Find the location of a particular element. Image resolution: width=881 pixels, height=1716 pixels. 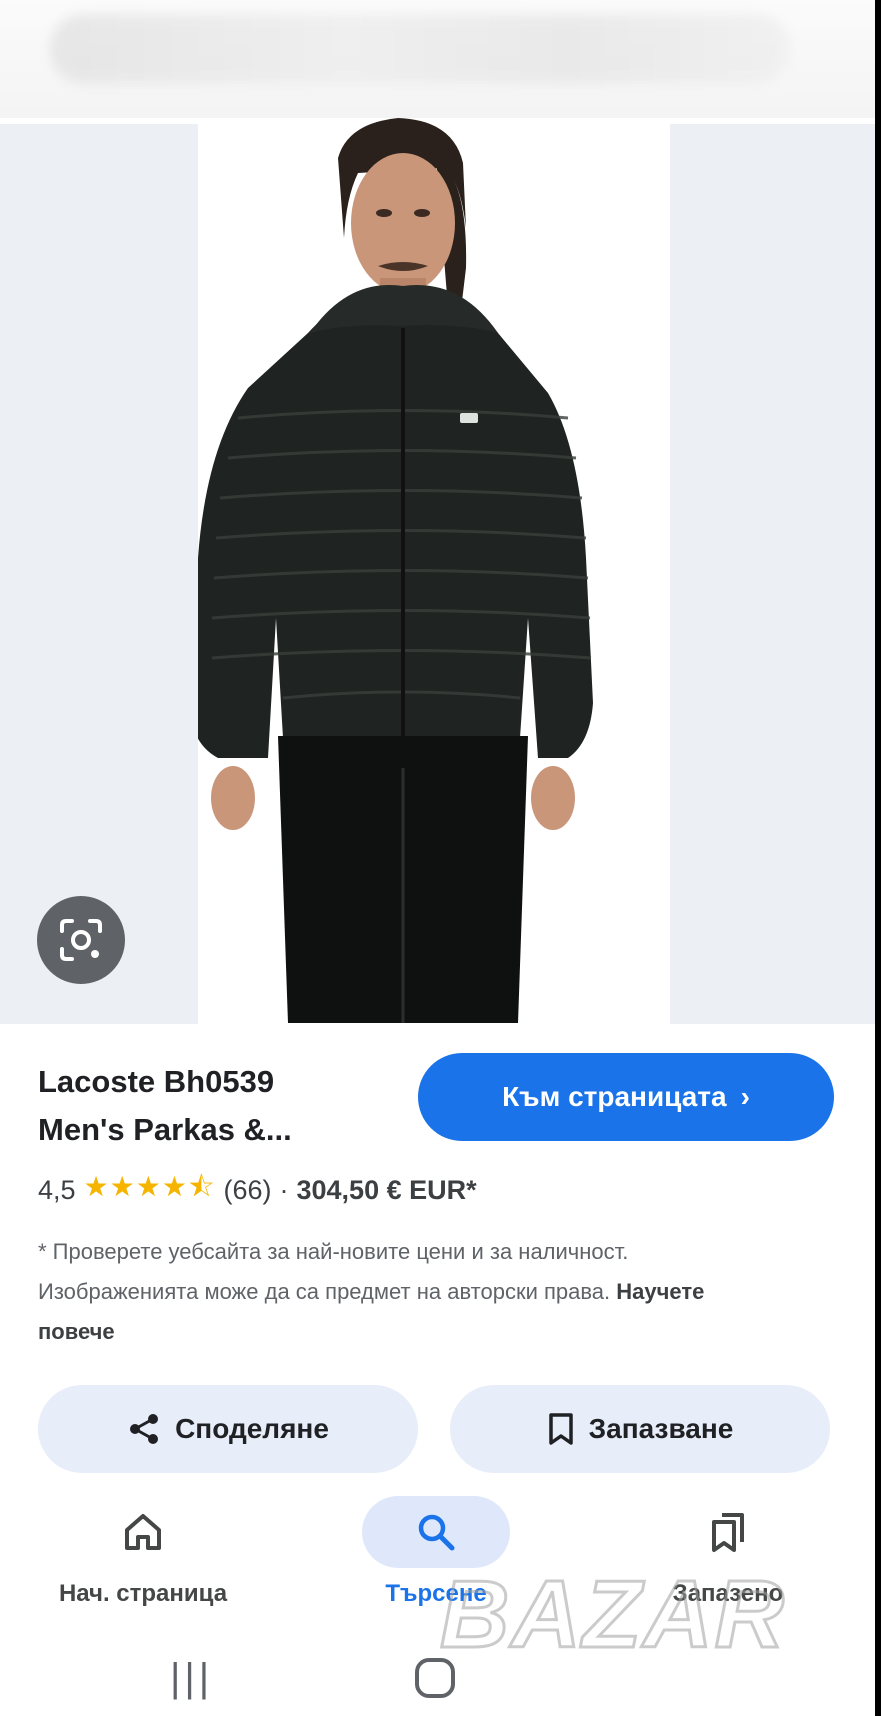

save-label: Запазване is located at coordinates (661, 1428).